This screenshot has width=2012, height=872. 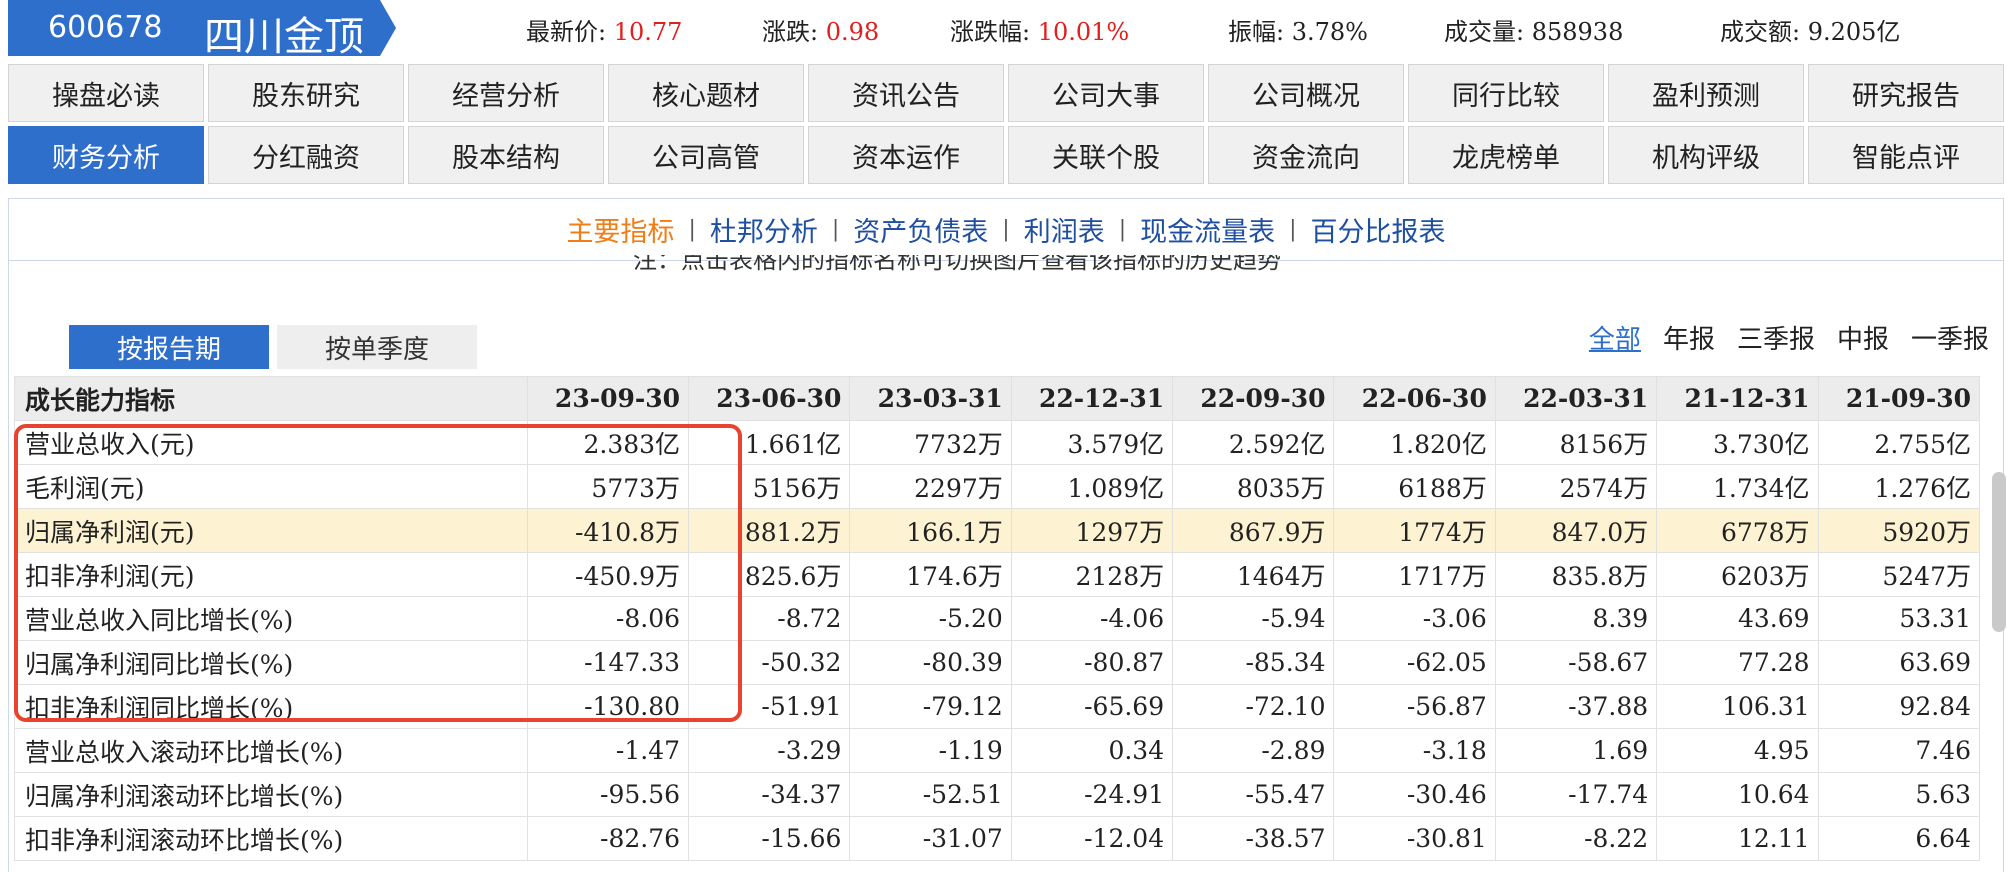 What do you see at coordinates (1689, 337) in the screenshot?
I see `filter-1: 年报` at bounding box center [1689, 337].